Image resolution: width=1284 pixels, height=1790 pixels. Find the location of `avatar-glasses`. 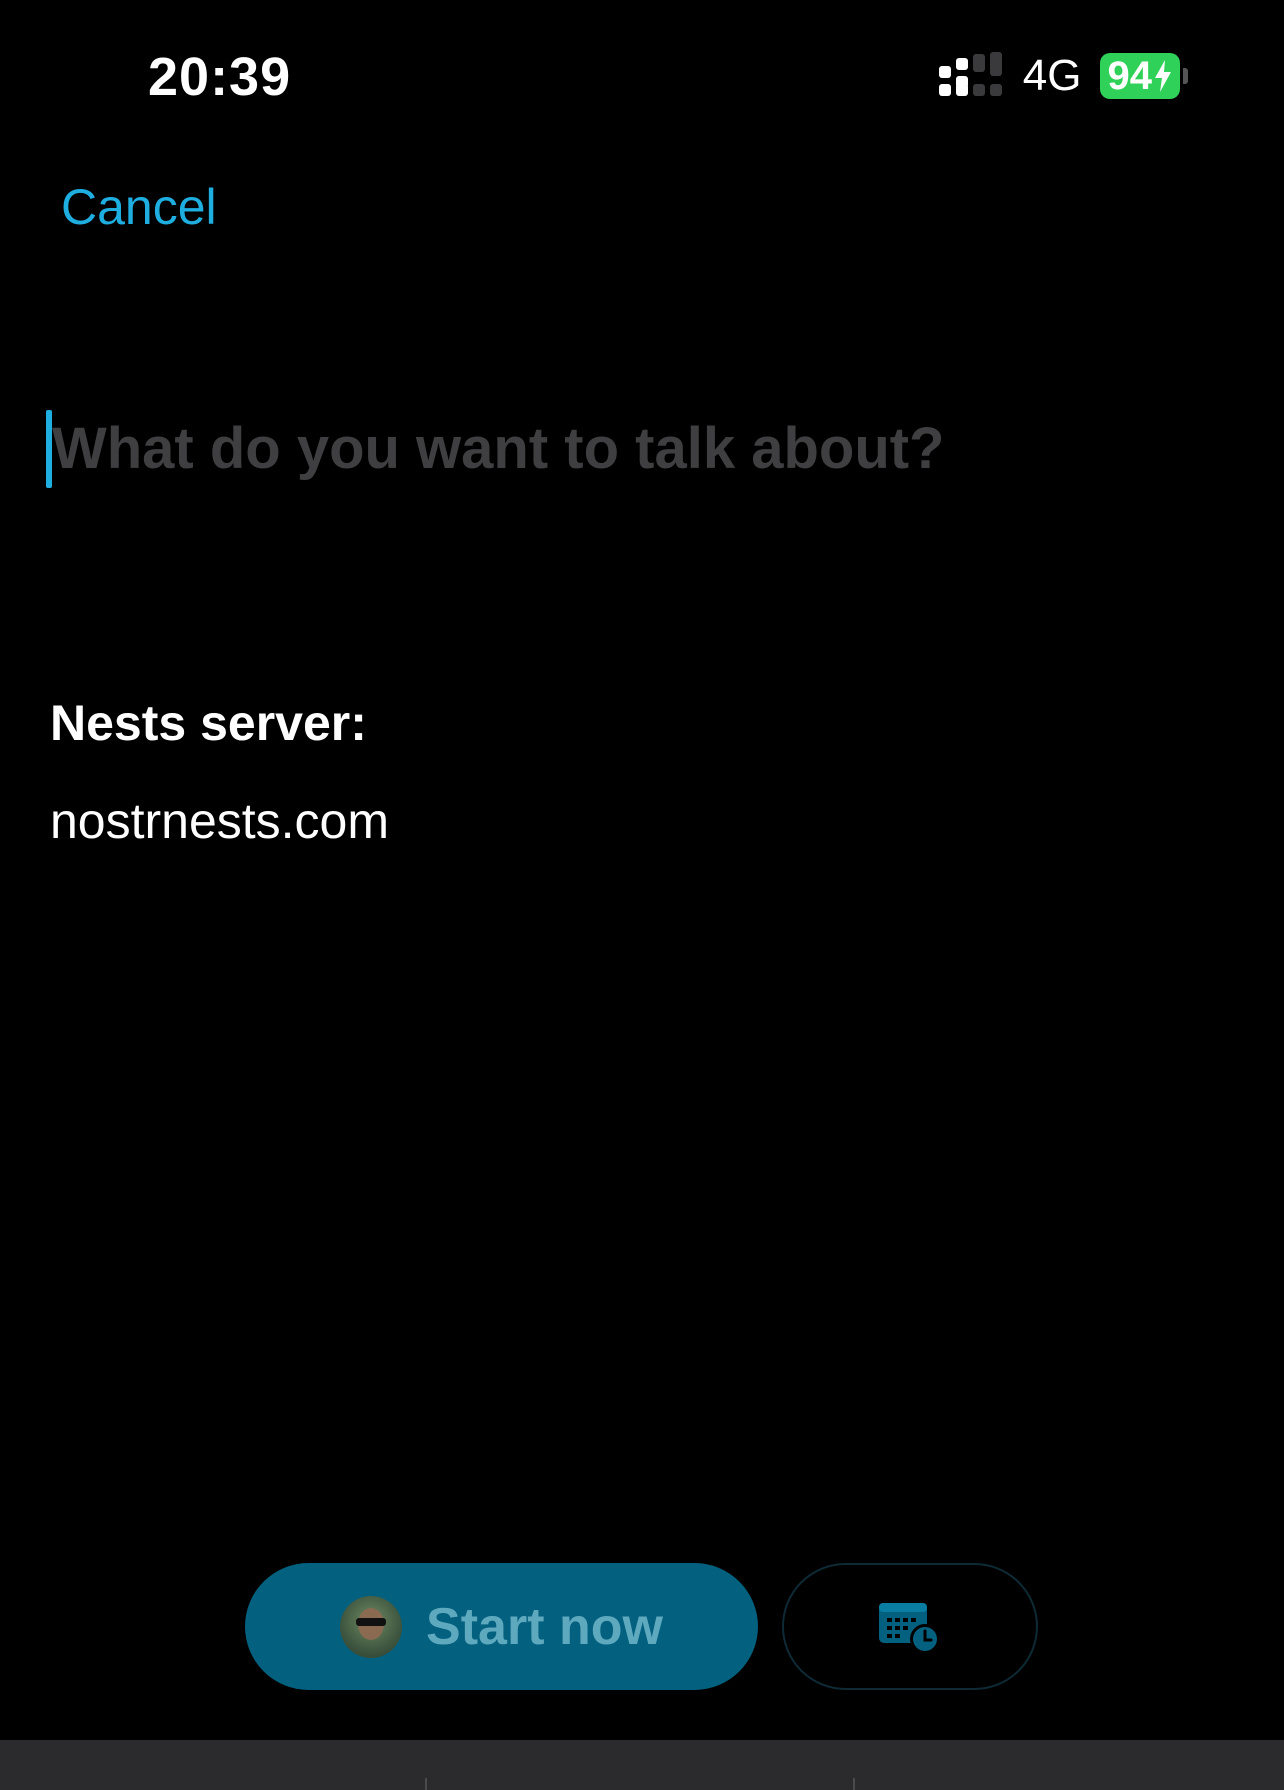

avatar-glasses is located at coordinates (371, 1621).